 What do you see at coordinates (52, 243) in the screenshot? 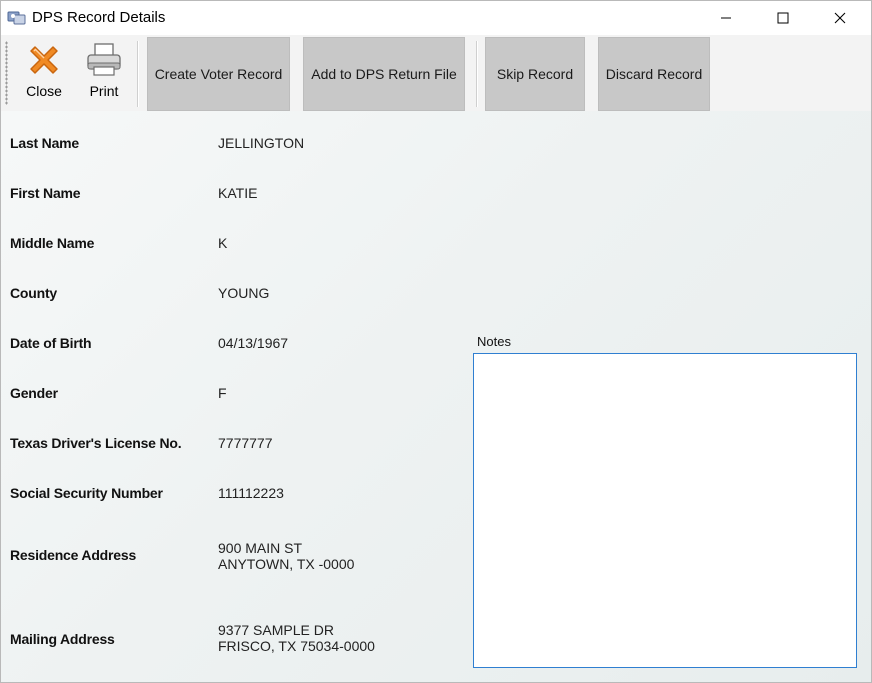
I see `middle-name-label: Middle Name` at bounding box center [52, 243].